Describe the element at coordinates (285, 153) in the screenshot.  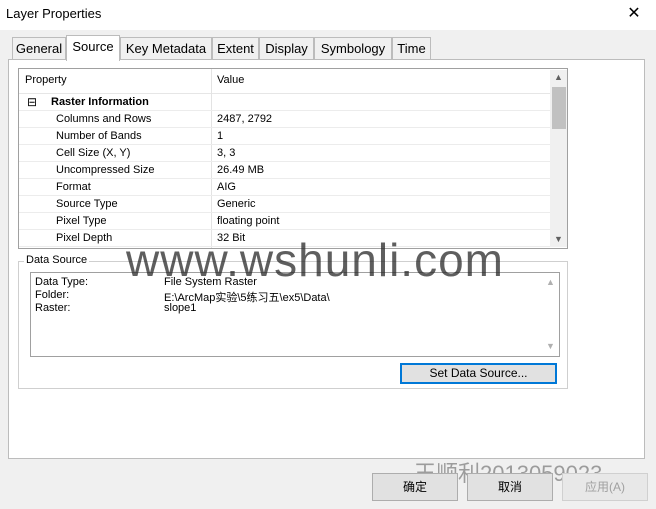
I see `table-row: Cell Size (X, Y) 3, 3` at that location.